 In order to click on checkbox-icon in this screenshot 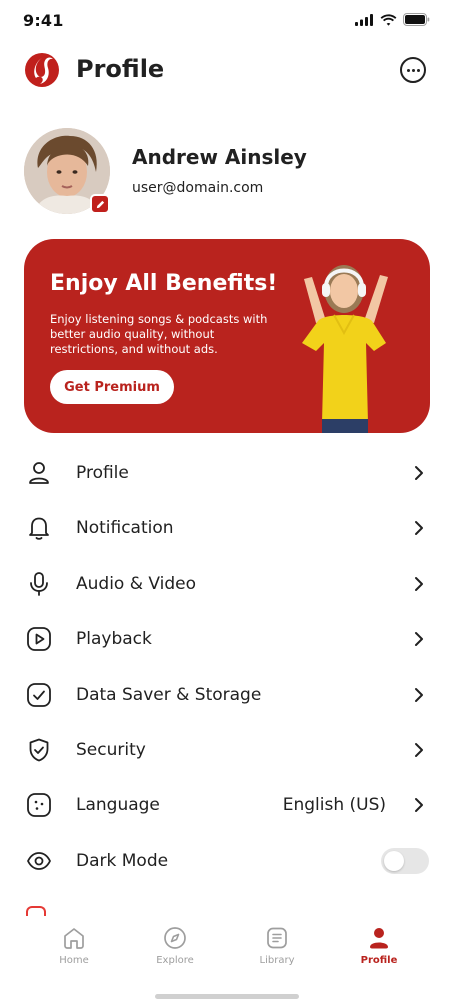, I will do `click(39, 694)`.